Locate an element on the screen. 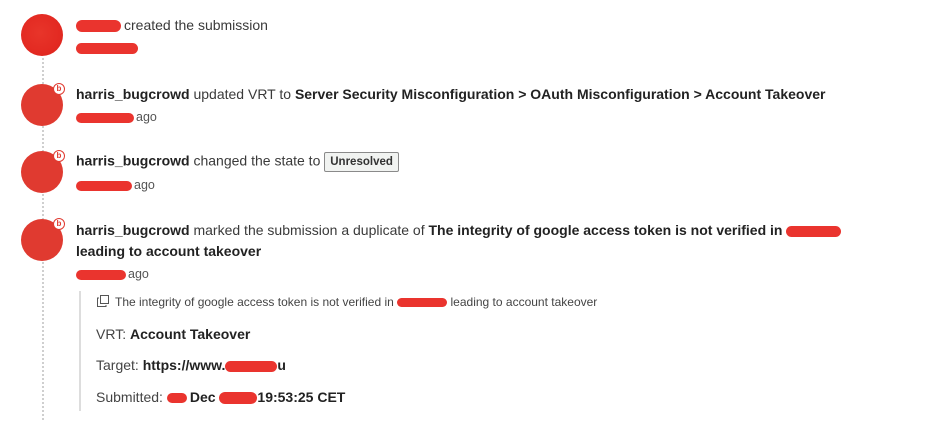 This screenshot has height=422, width=931. target-value: https://www. u is located at coordinates (214, 365).